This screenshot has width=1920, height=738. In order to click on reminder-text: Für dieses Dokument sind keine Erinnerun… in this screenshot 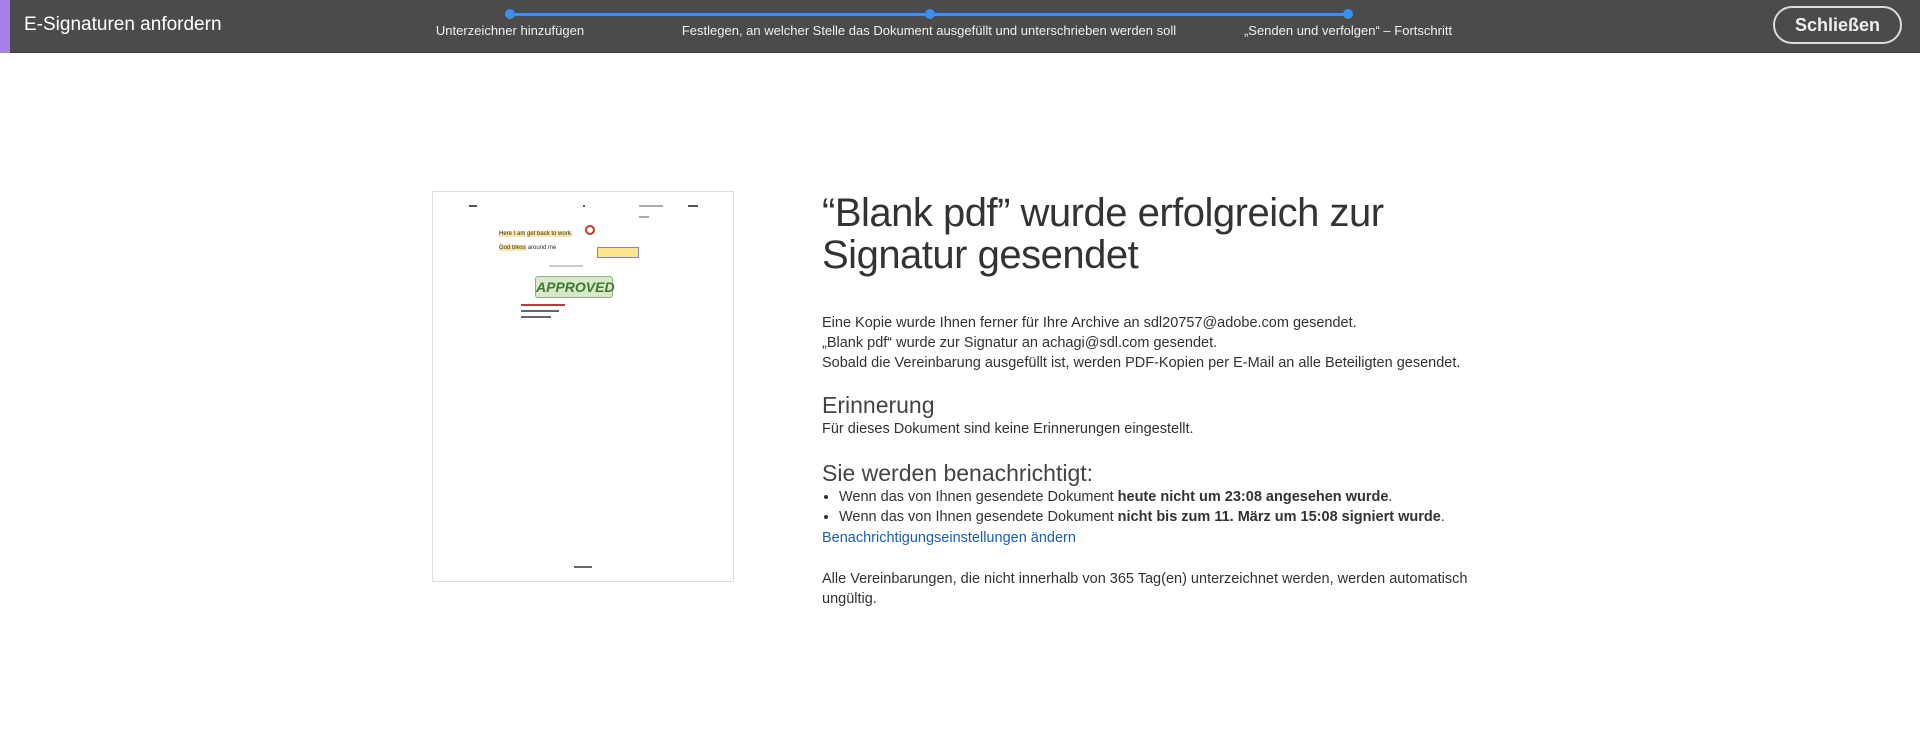, I will do `click(1008, 429)`.